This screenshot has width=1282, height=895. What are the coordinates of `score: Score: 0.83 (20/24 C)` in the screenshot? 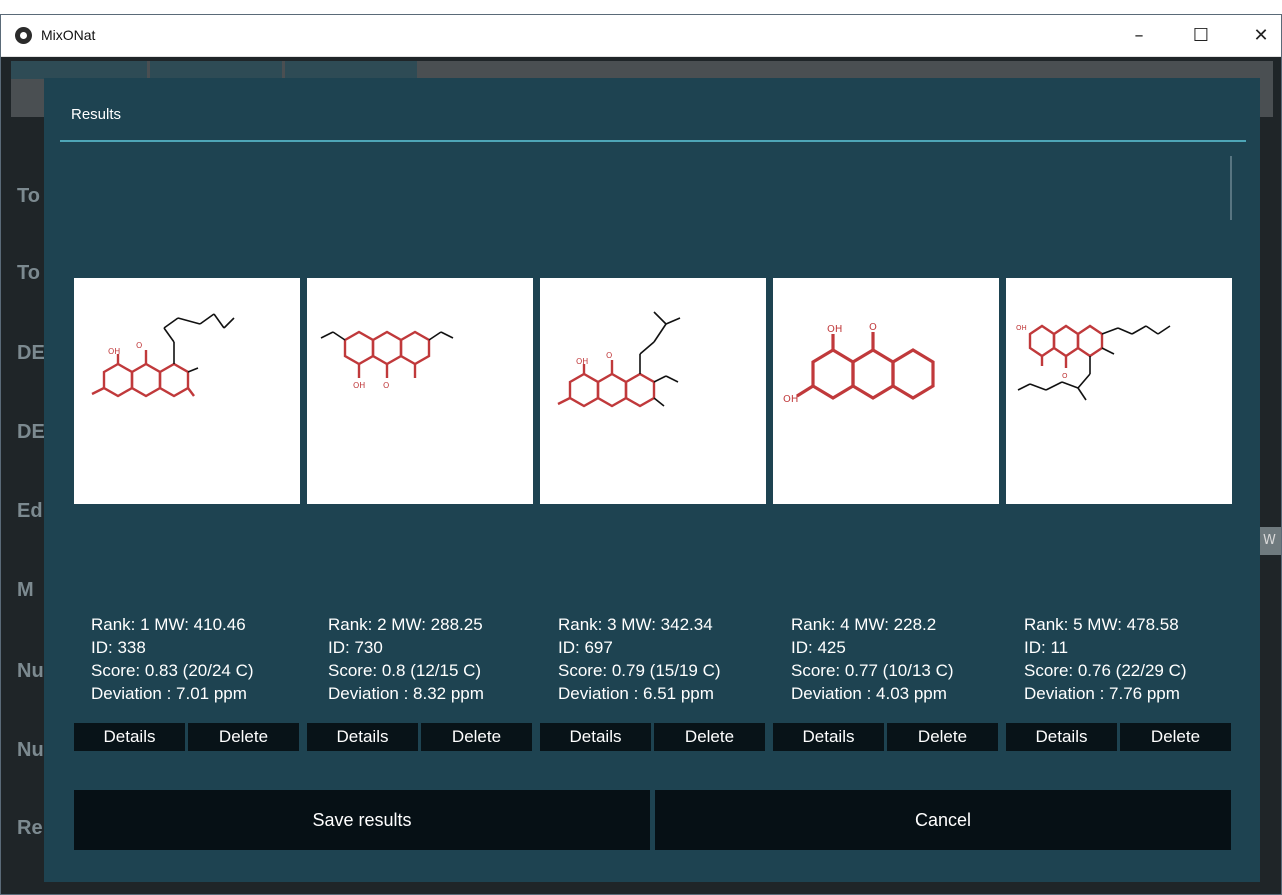 It's located at (172, 670).